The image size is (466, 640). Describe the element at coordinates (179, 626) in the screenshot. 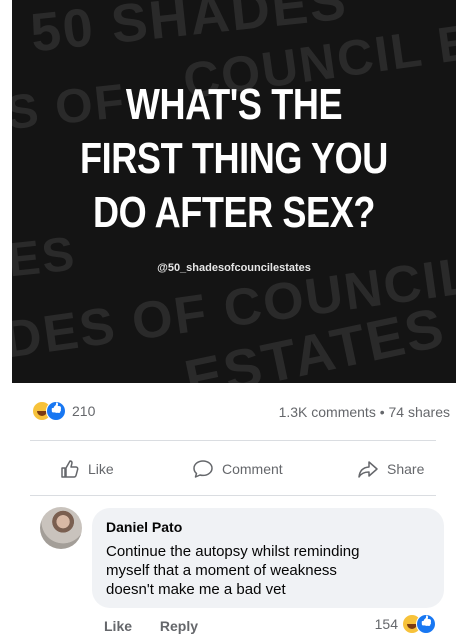

I see `comment-reply-link: Reply` at that location.